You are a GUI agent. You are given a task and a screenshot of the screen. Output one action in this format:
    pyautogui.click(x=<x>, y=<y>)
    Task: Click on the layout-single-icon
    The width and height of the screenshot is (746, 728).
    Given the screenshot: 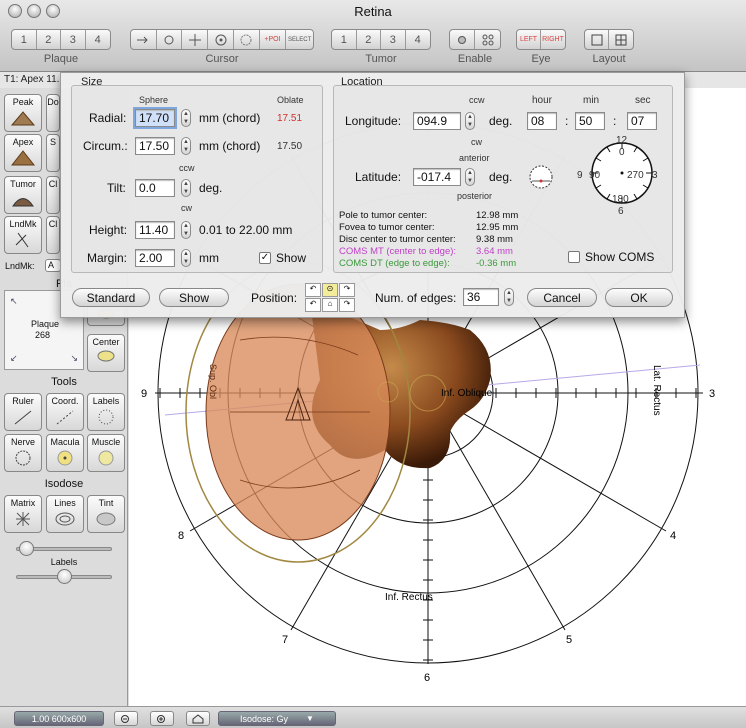 What is the action you would take?
    pyautogui.click(x=597, y=39)
    